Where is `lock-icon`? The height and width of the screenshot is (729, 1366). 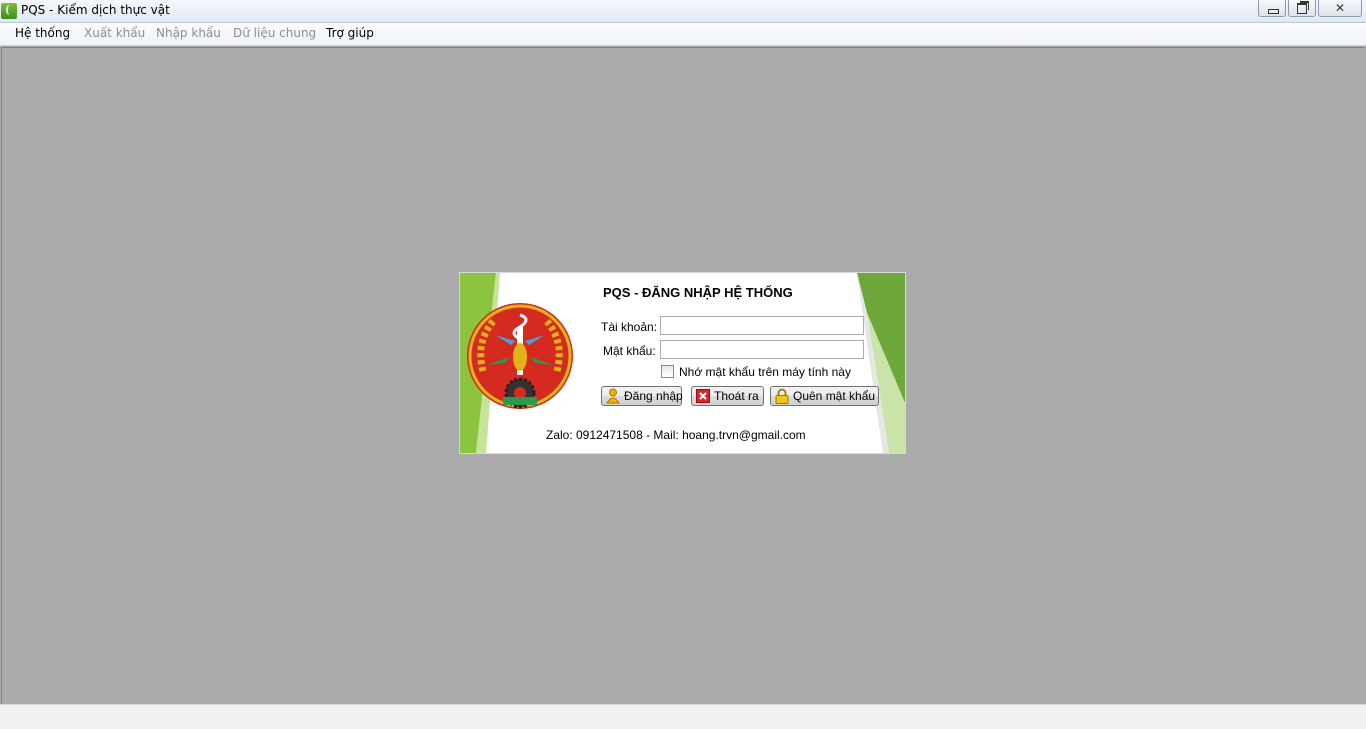
lock-icon is located at coordinates (782, 396).